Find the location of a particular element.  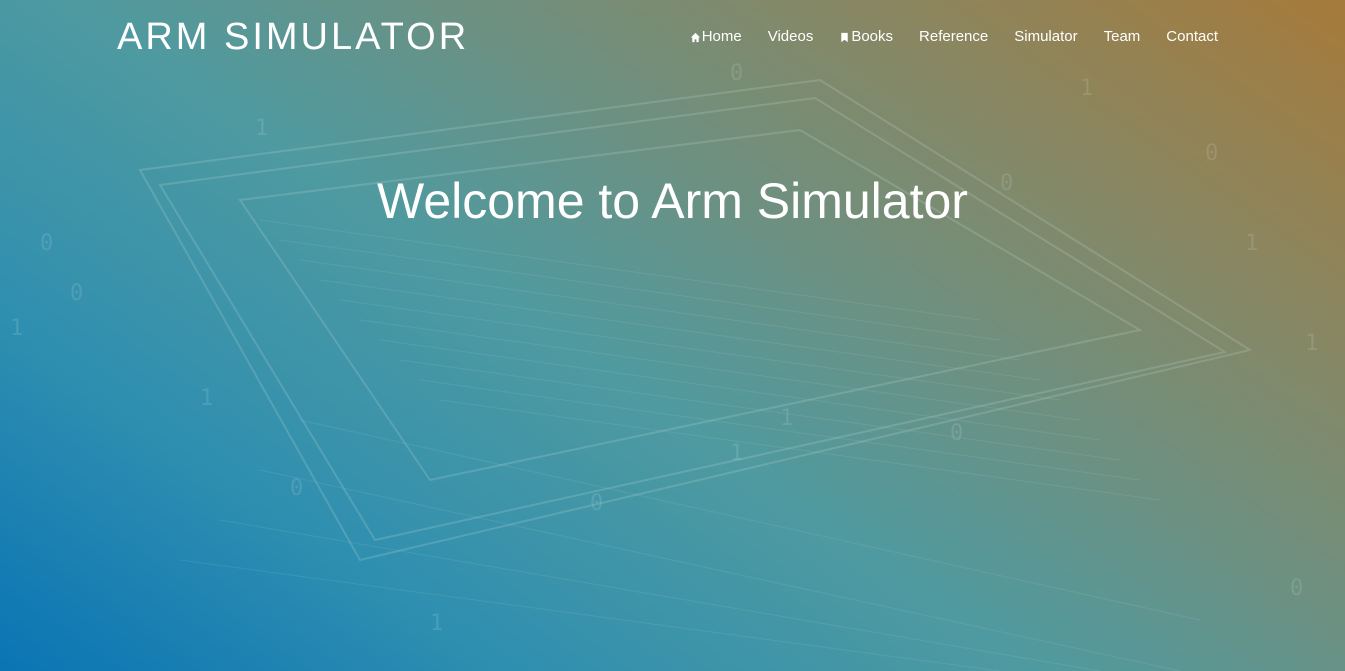

nav-item-home: Home is located at coordinates (716, 37).